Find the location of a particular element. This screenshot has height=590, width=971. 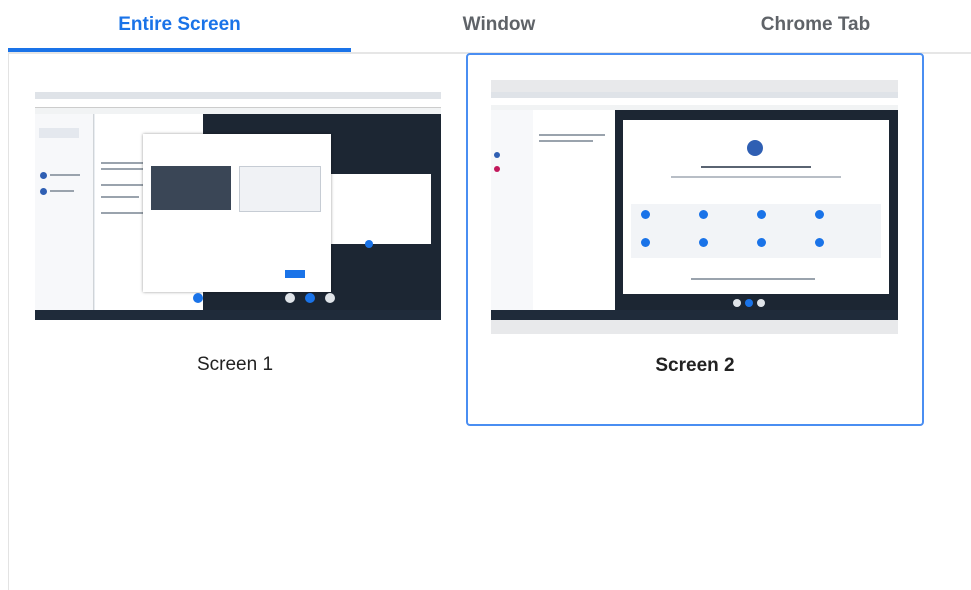

source-type-tabs: Entire Screen Window Chrome Tab is located at coordinates (489, 27).